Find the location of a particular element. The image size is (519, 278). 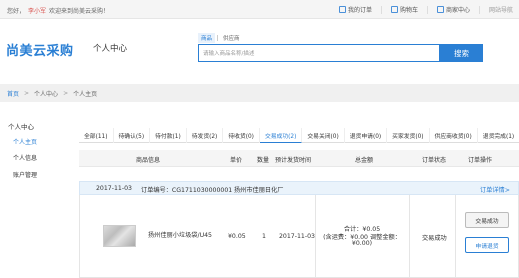

top-links: 我的订单 购物车 商家中心 网站导航 is located at coordinates (421, 9).